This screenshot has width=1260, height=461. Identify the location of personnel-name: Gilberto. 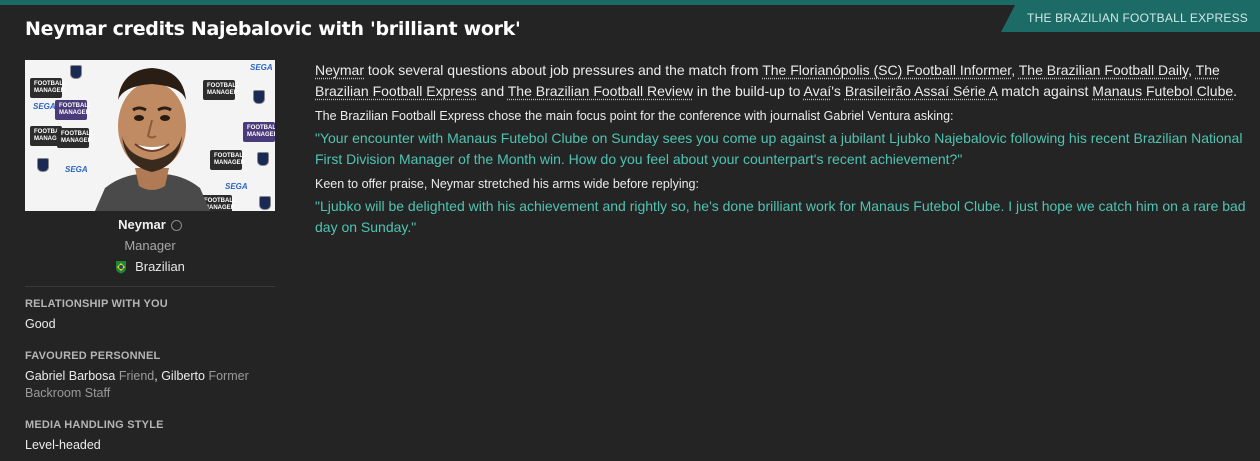
(183, 376).